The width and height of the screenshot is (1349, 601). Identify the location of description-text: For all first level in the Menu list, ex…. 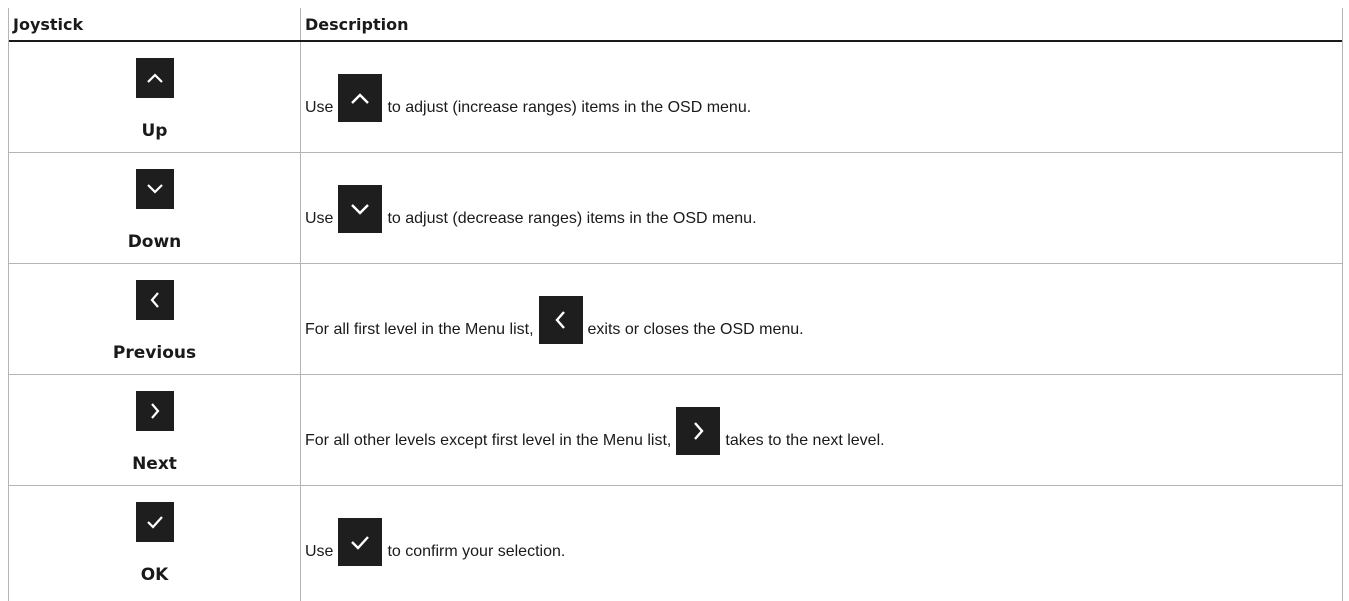
(554, 320).